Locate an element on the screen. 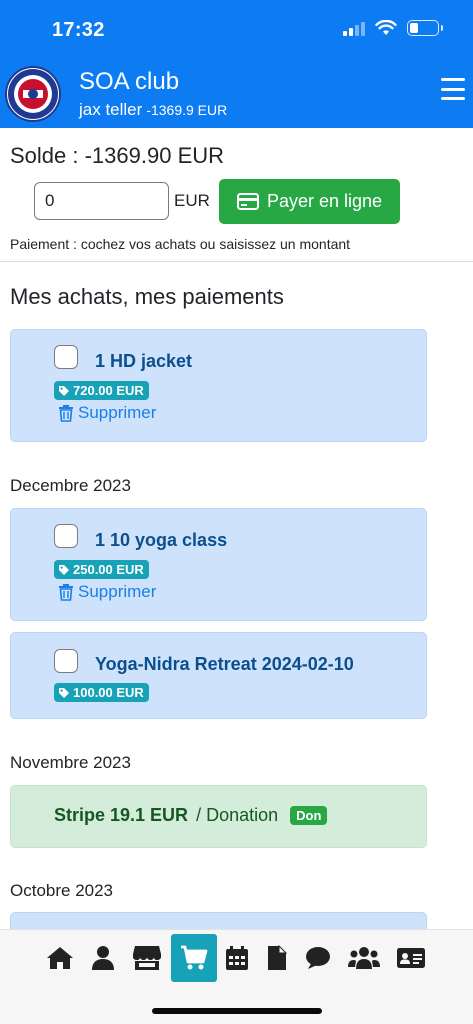 This screenshot has width=473, height=1024. section-title: Mes achats, mes paiements is located at coordinates (147, 296).